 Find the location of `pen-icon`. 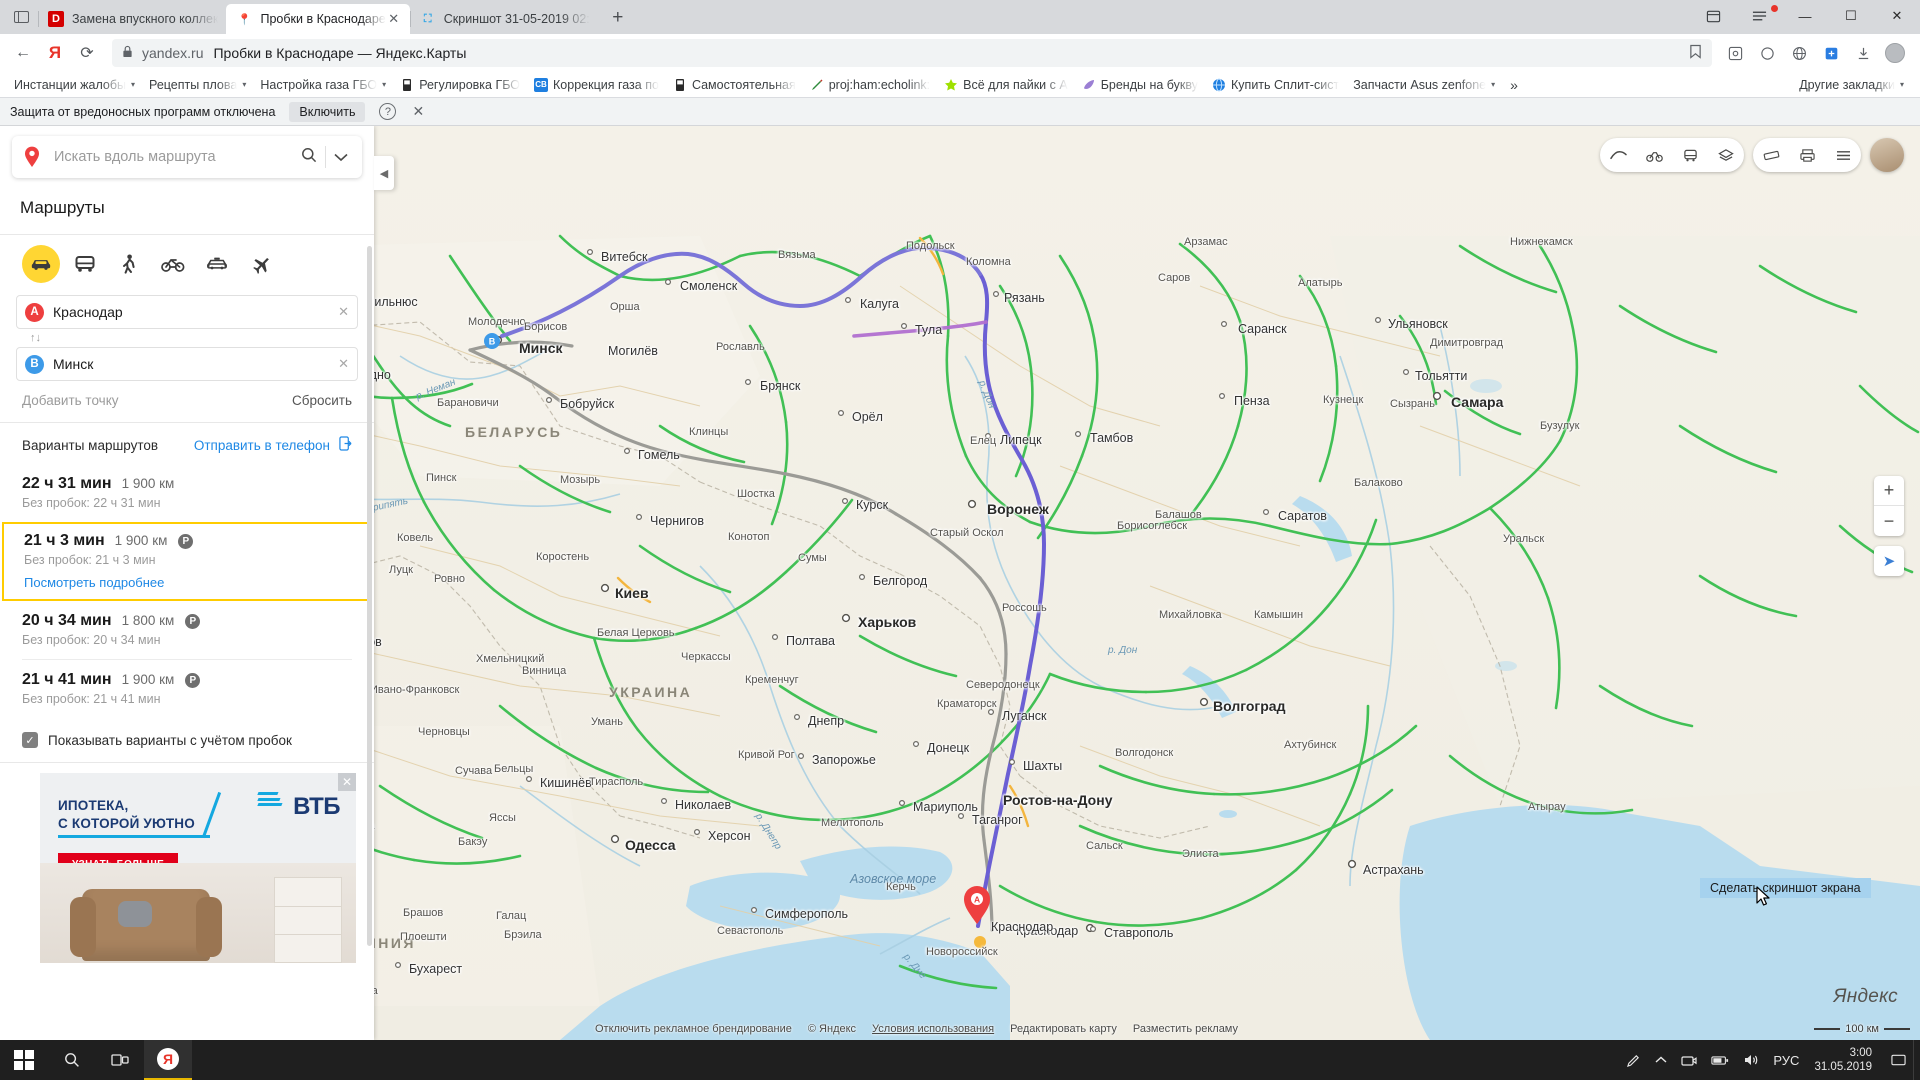

pen-icon is located at coordinates (1633, 1060).